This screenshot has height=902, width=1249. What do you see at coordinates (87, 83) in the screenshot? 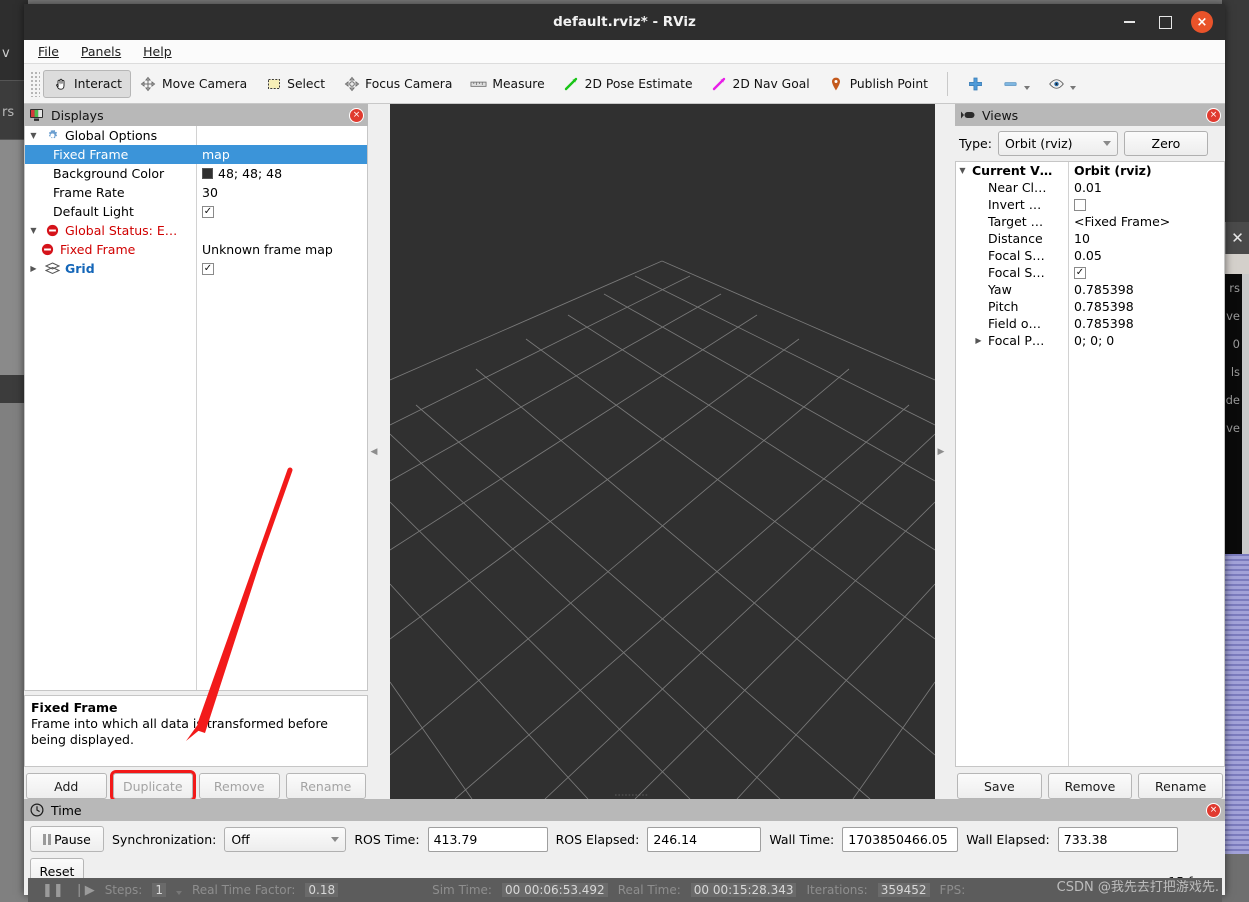
I see `tool-interact-button: Interact` at bounding box center [87, 83].